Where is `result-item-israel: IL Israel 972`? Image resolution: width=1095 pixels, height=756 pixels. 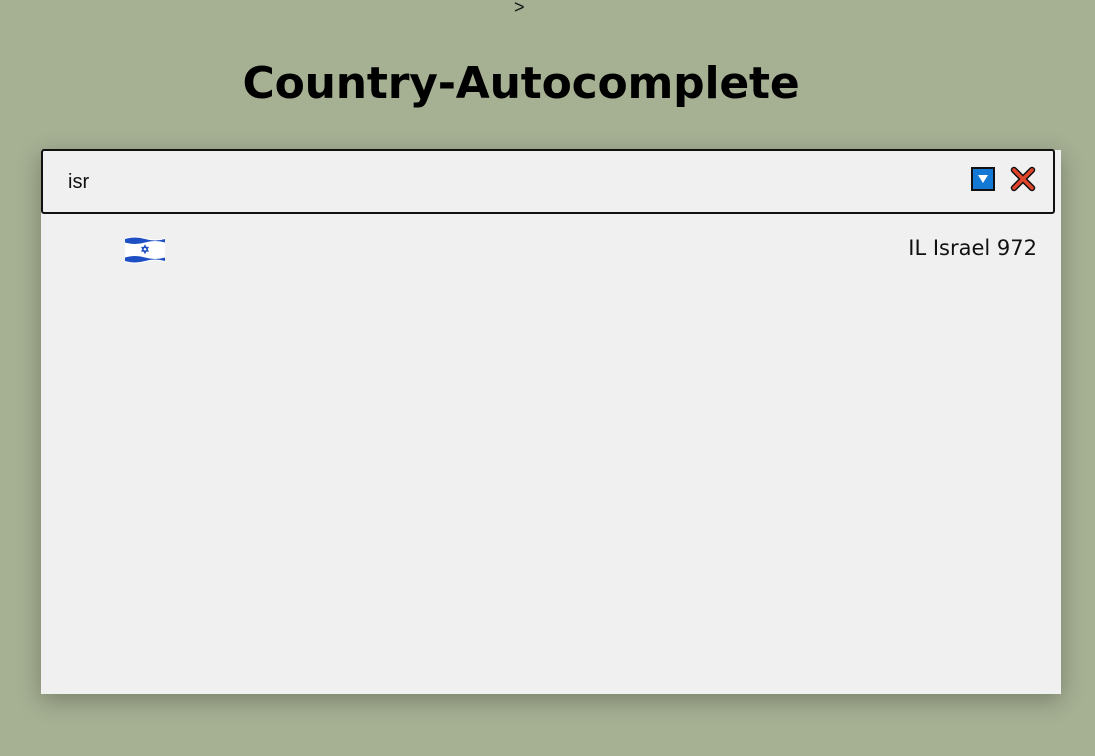 result-item-israel: IL Israel 972 is located at coordinates (551, 249).